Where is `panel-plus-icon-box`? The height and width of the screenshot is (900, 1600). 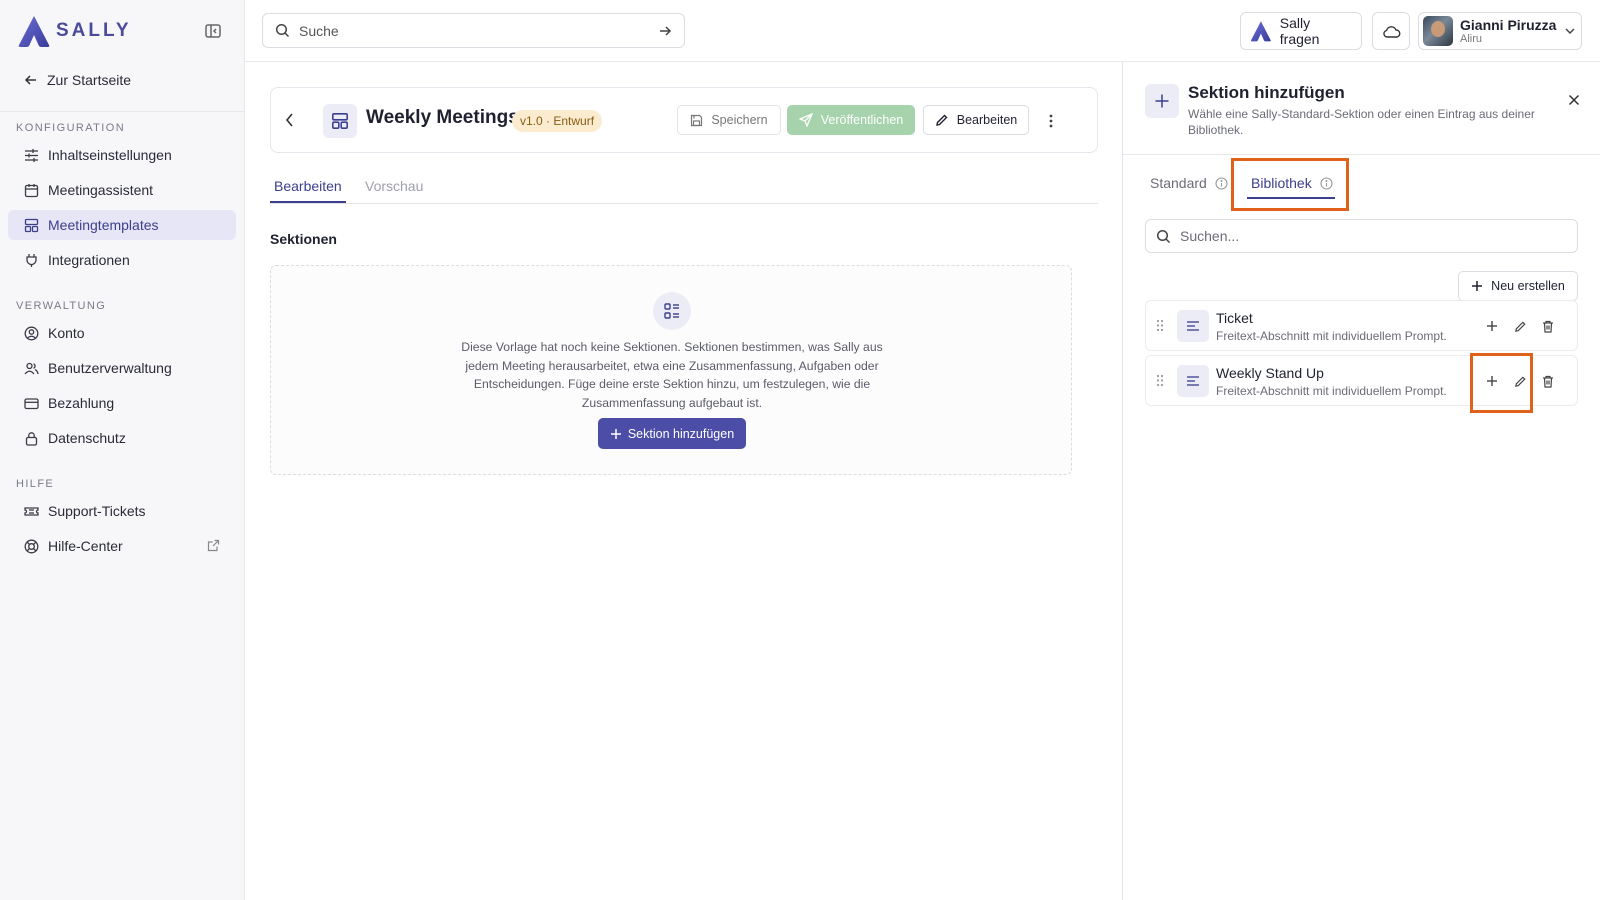
panel-plus-icon-box is located at coordinates (1162, 101).